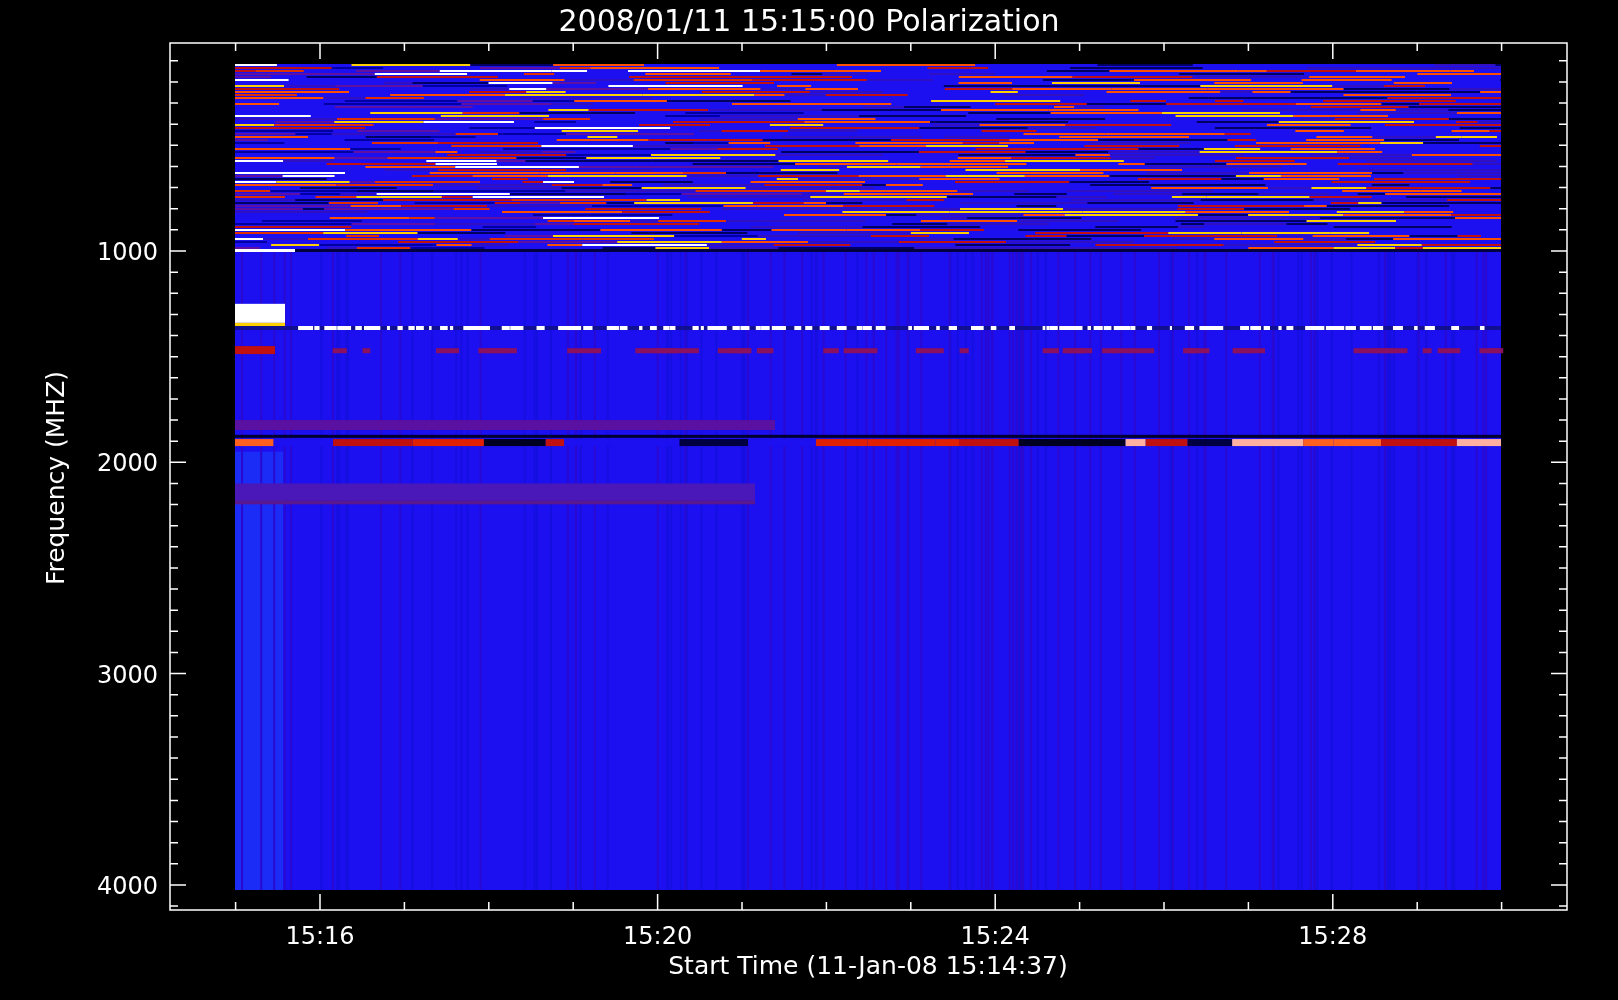  Describe the element at coordinates (127, 252) in the screenshot. I see `y-tick-label: 1000` at that location.